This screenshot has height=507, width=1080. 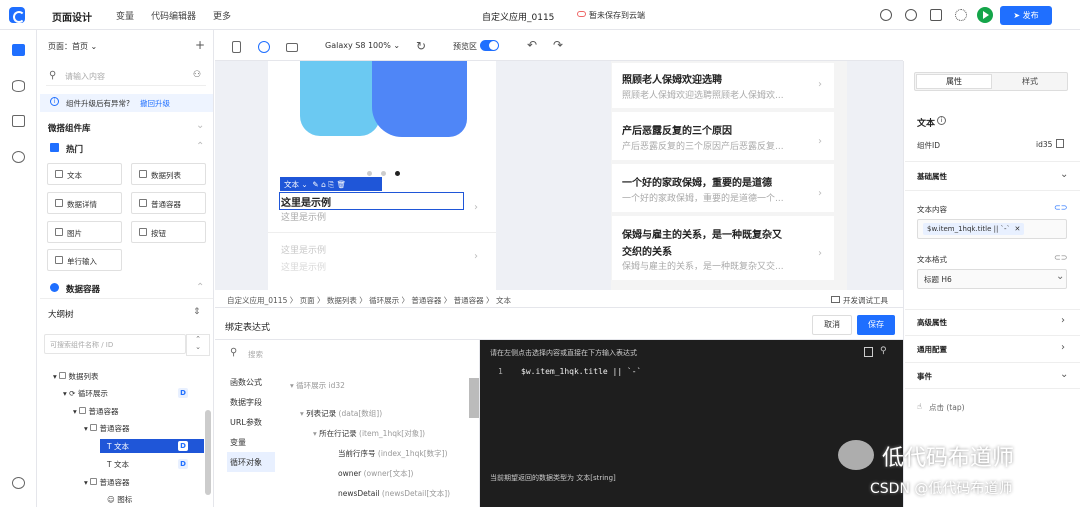 I want to click on info-icon: i, so click(x=941, y=120).